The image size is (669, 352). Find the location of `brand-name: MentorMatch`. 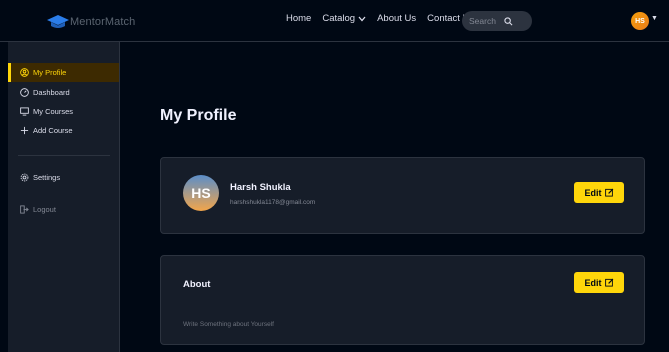

brand-name: MentorMatch is located at coordinates (103, 22).